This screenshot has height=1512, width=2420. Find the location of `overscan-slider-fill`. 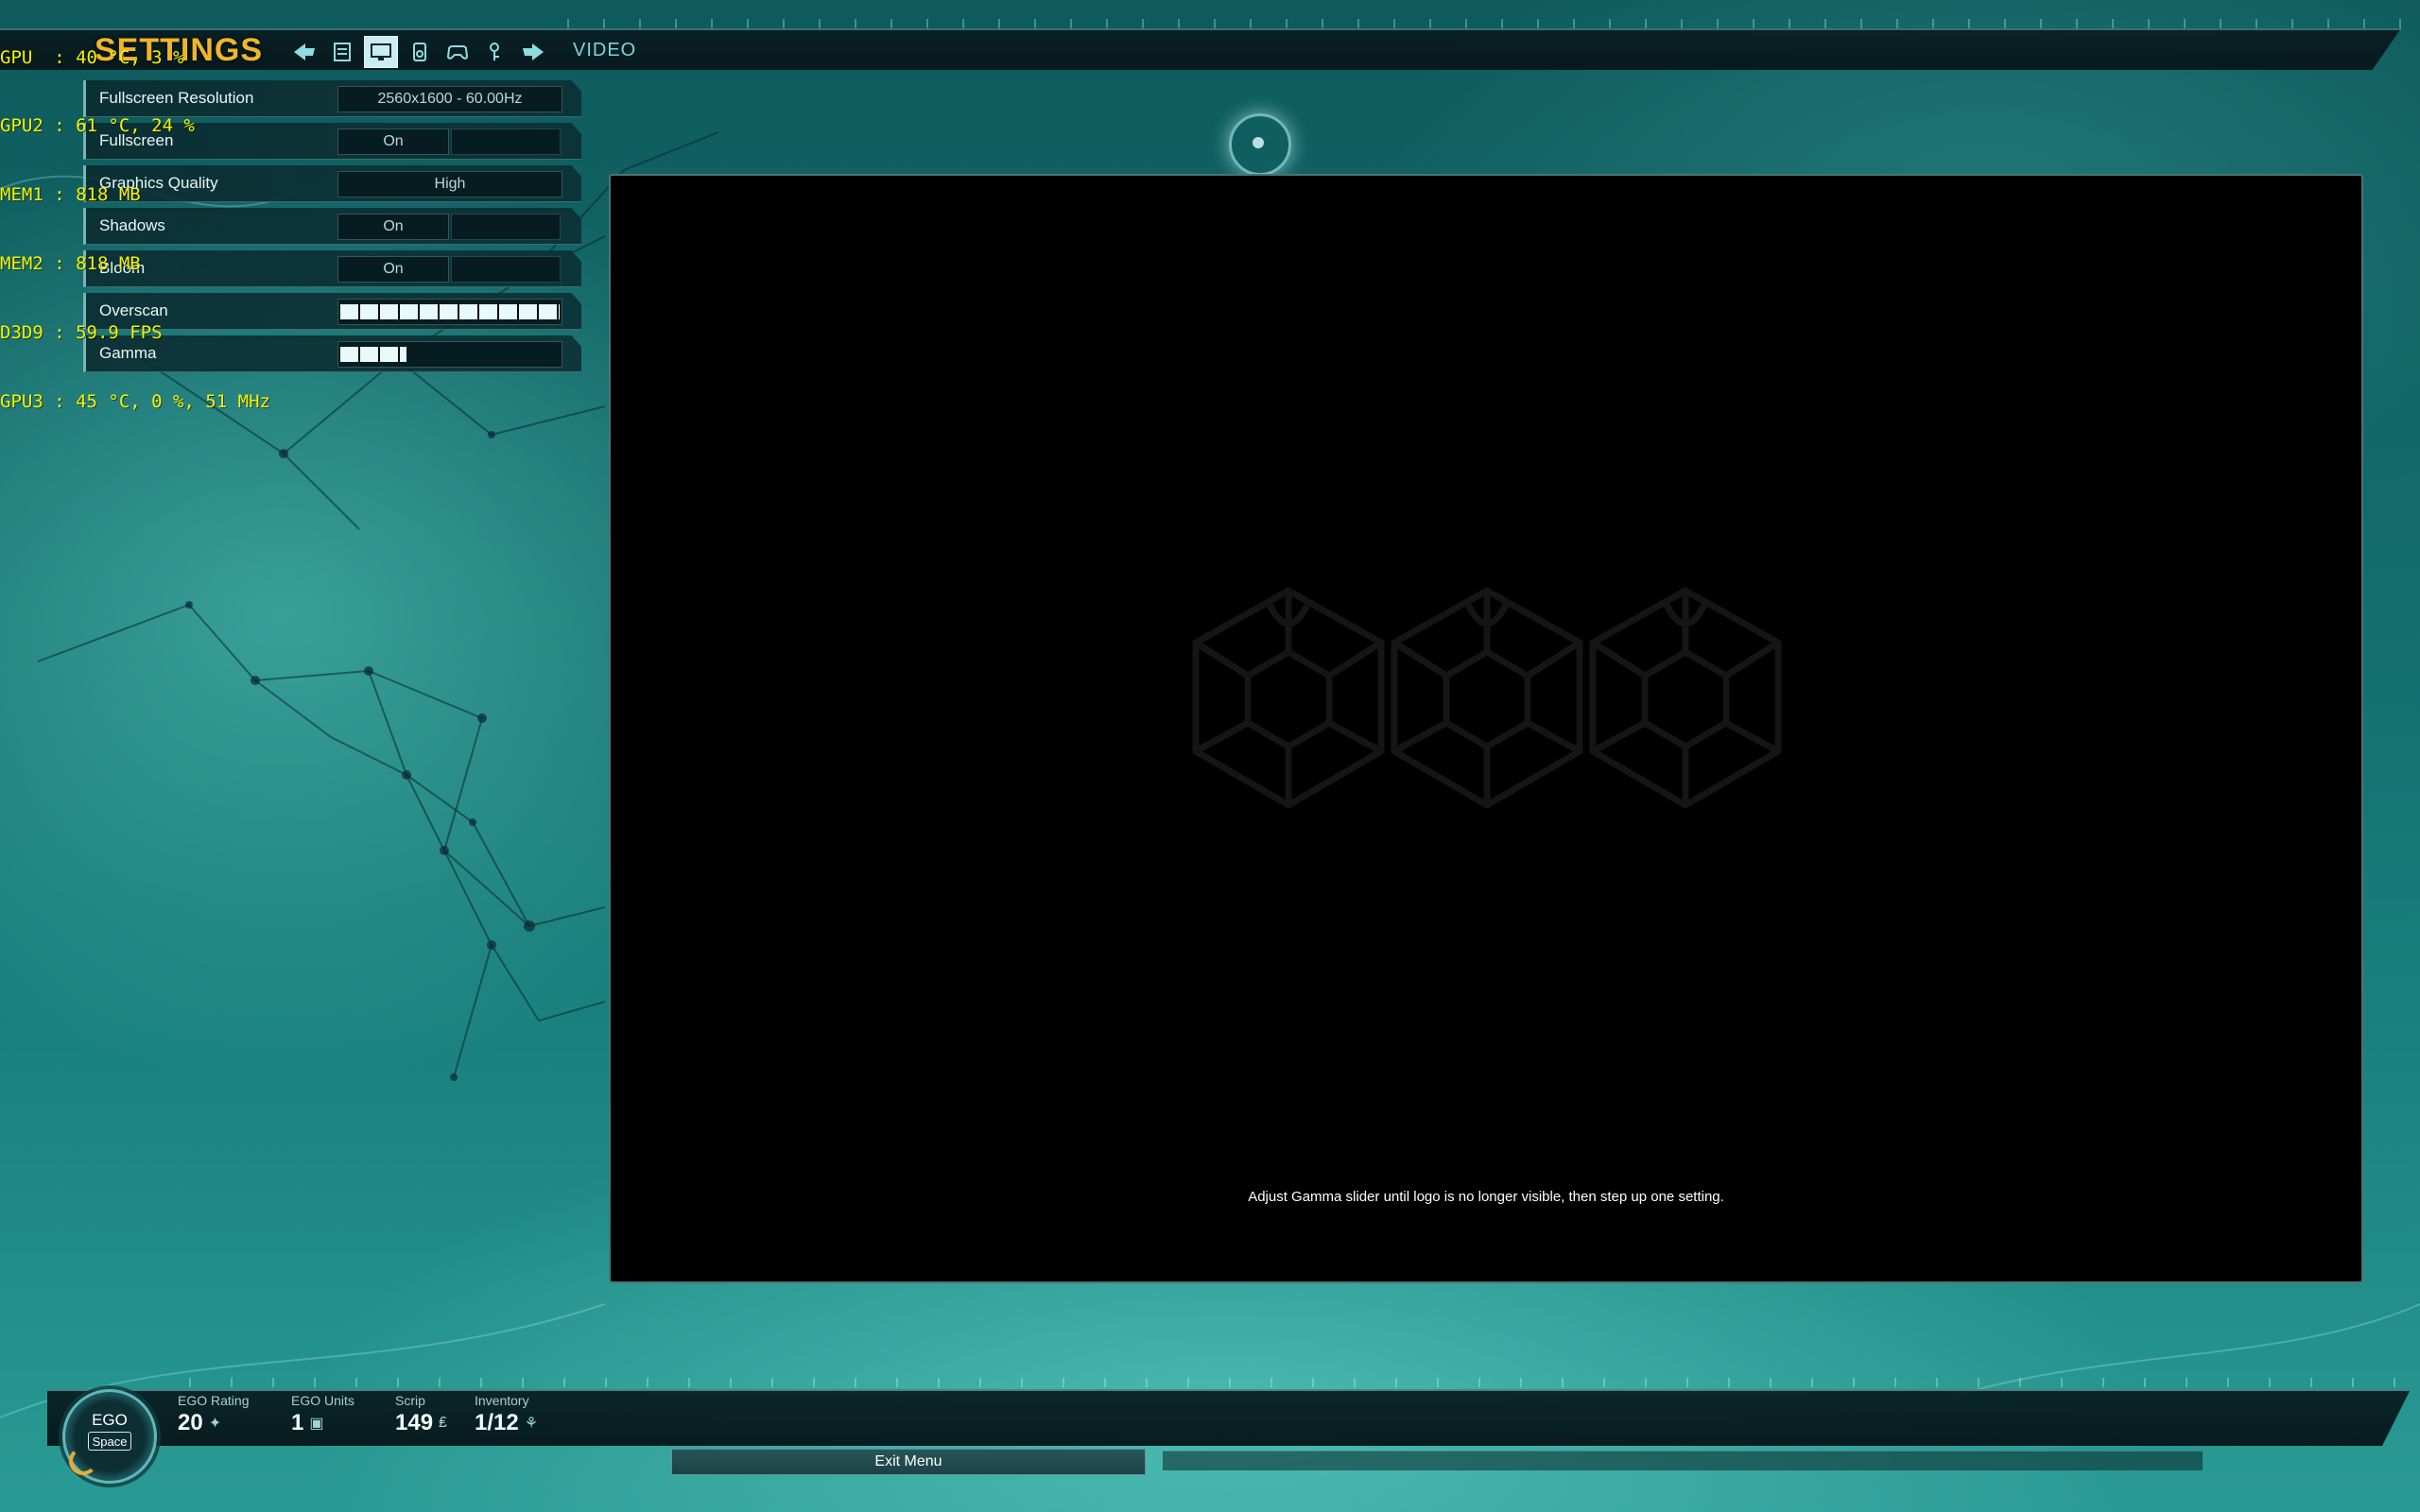

overscan-slider-fill is located at coordinates (450, 311).